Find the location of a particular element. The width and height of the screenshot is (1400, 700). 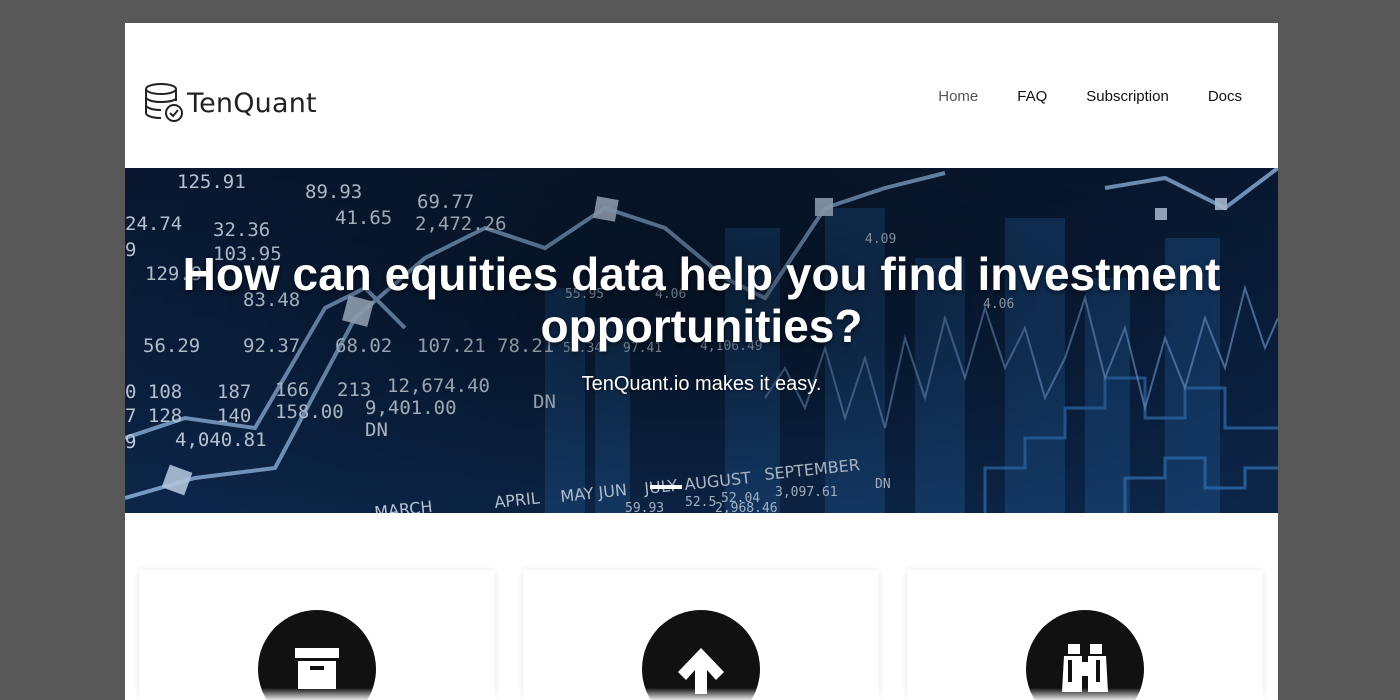

main-nav: Home FAQ Subscription Docs is located at coordinates (1070, 96).